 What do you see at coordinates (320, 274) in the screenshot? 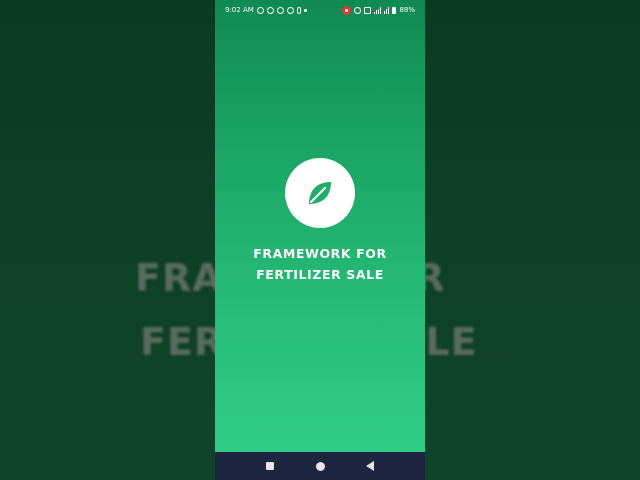
I see `app-title-line-2: FERTILIZER SALE` at bounding box center [320, 274].